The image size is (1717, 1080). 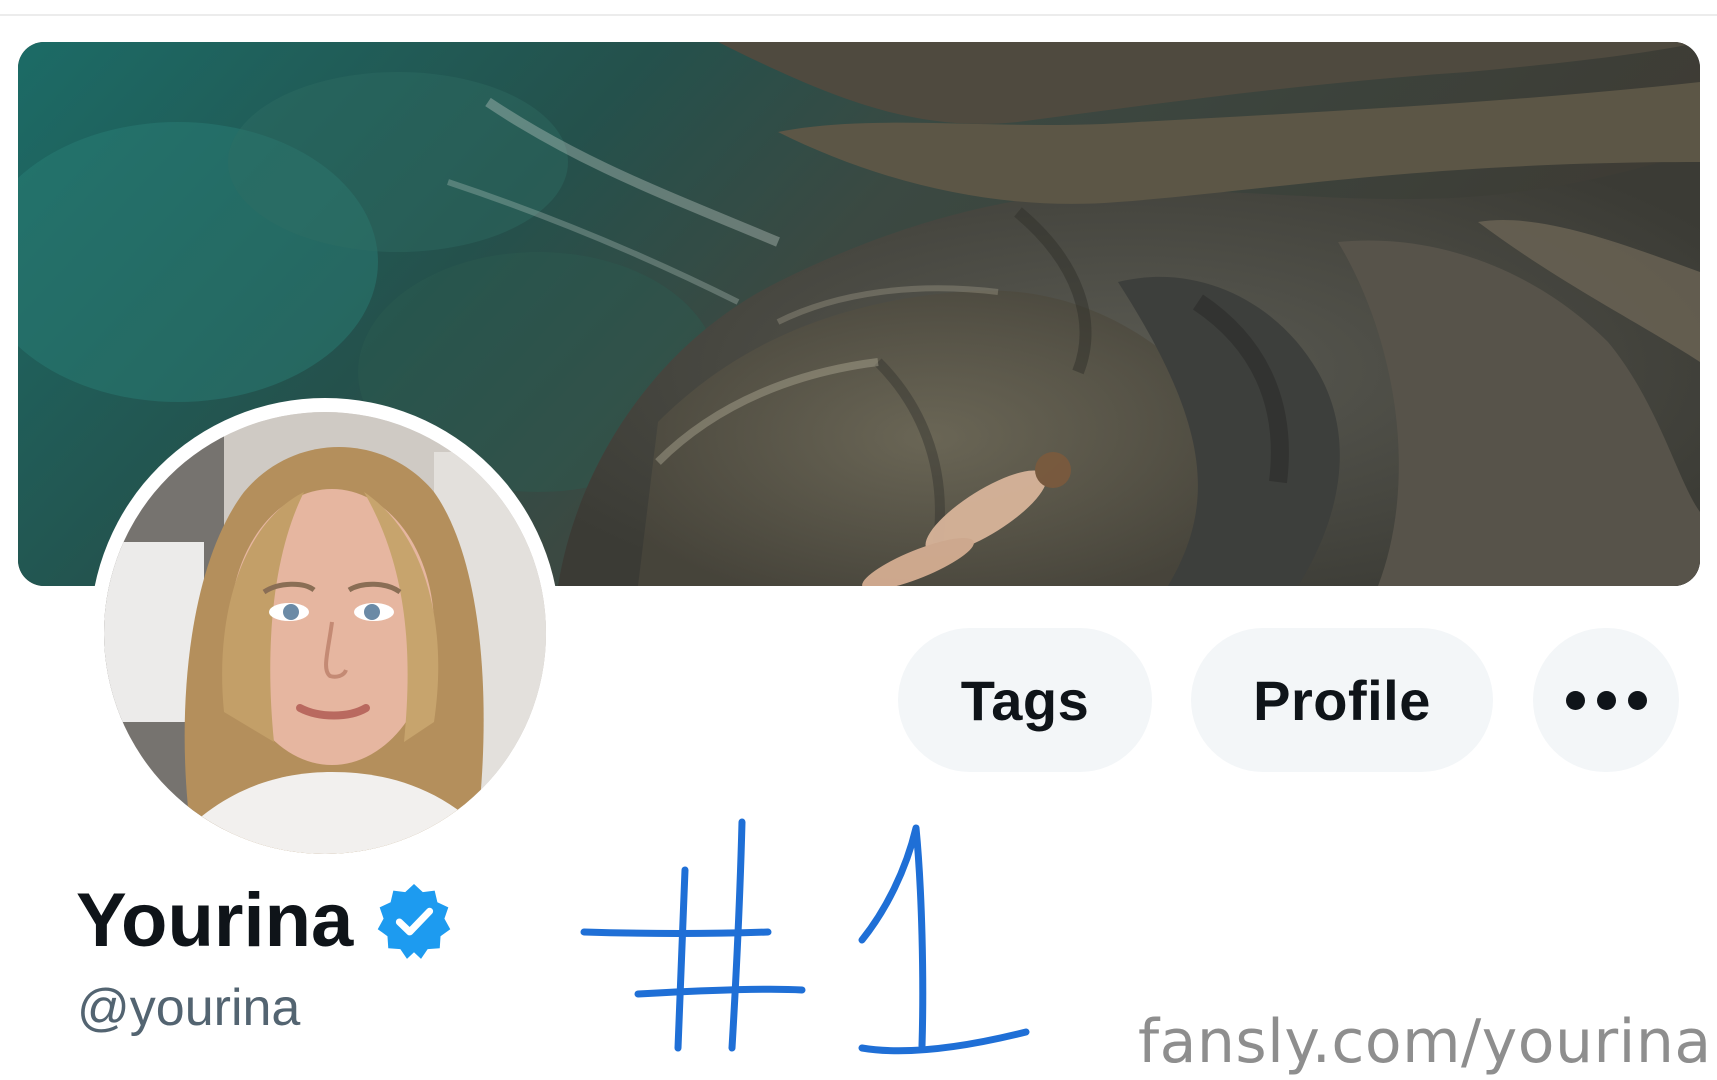 I want to click on top-divider, so click(x=858, y=8).